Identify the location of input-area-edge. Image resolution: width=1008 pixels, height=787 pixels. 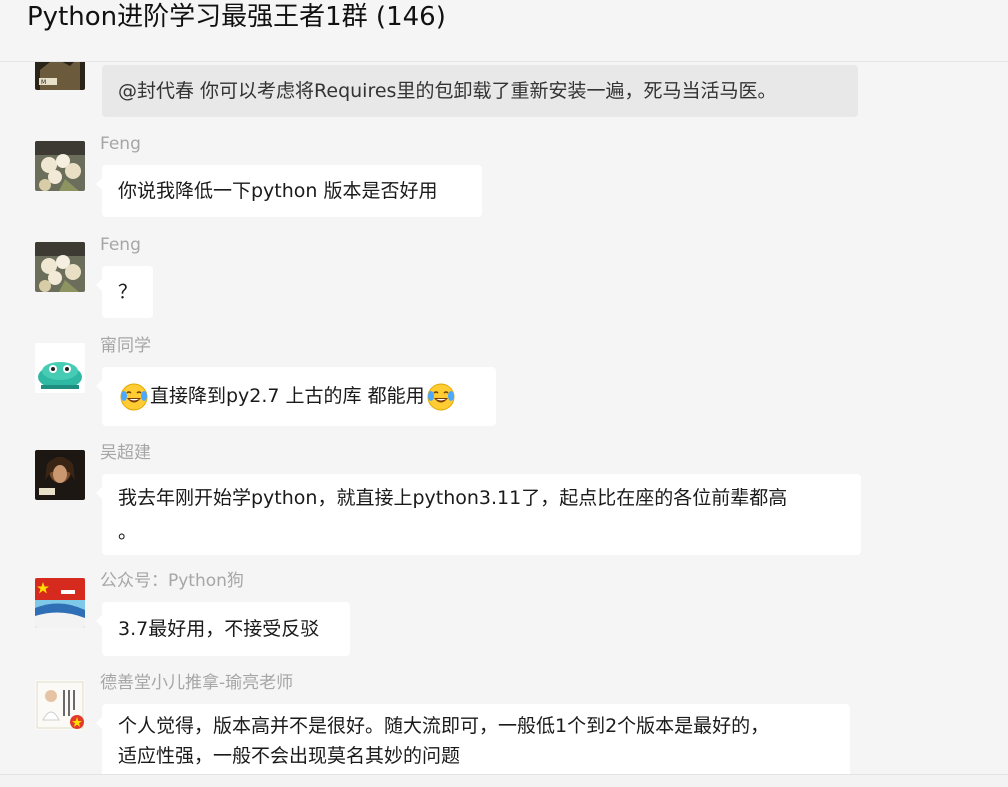
(504, 780).